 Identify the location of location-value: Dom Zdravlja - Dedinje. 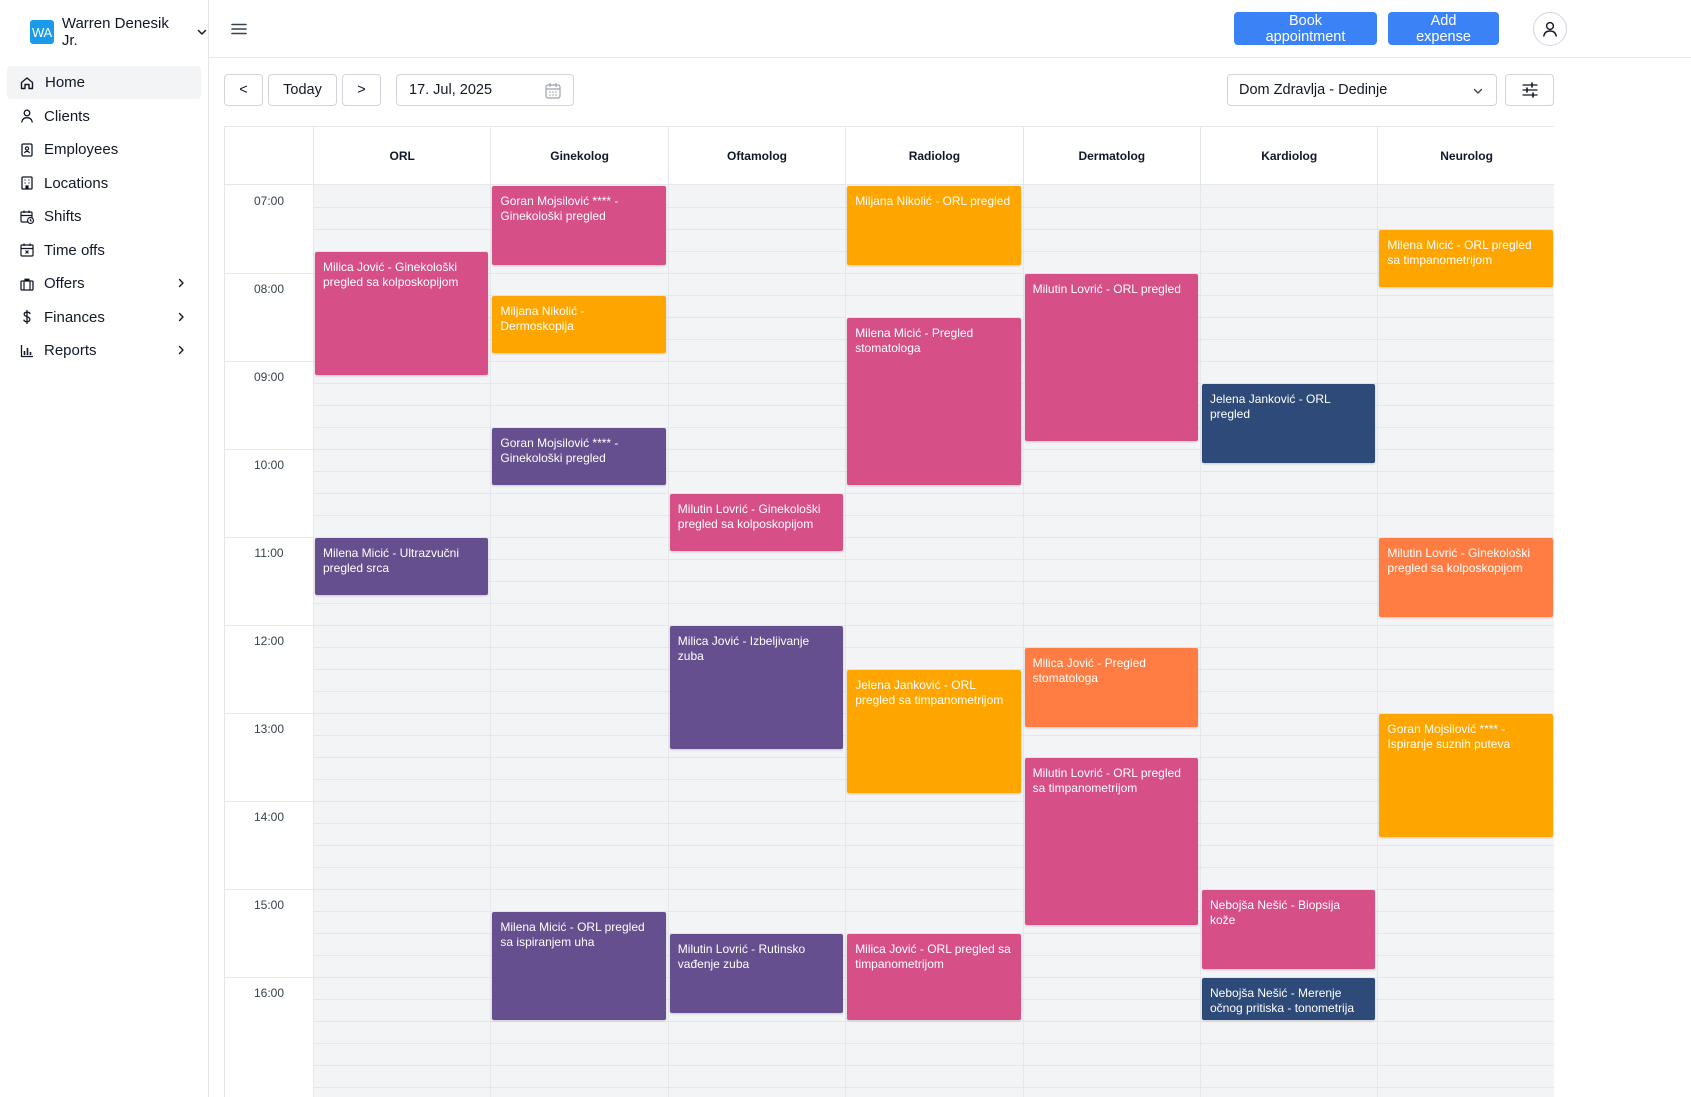
(1313, 90).